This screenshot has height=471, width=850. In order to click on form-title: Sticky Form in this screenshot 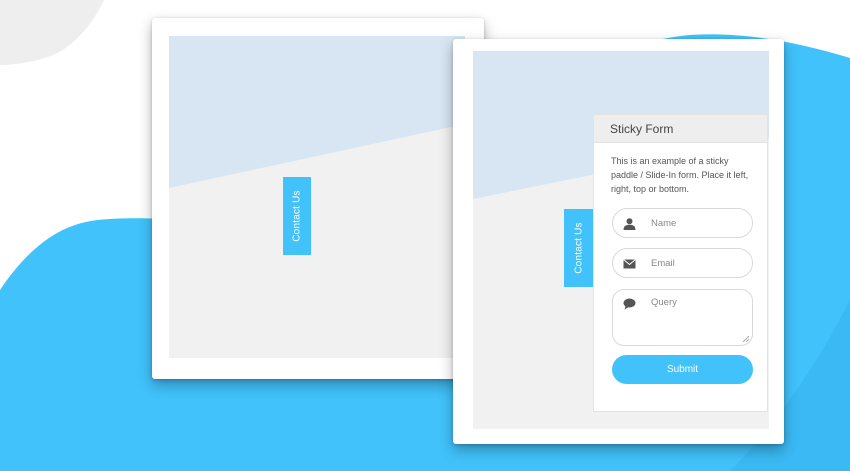, I will do `click(680, 129)`.